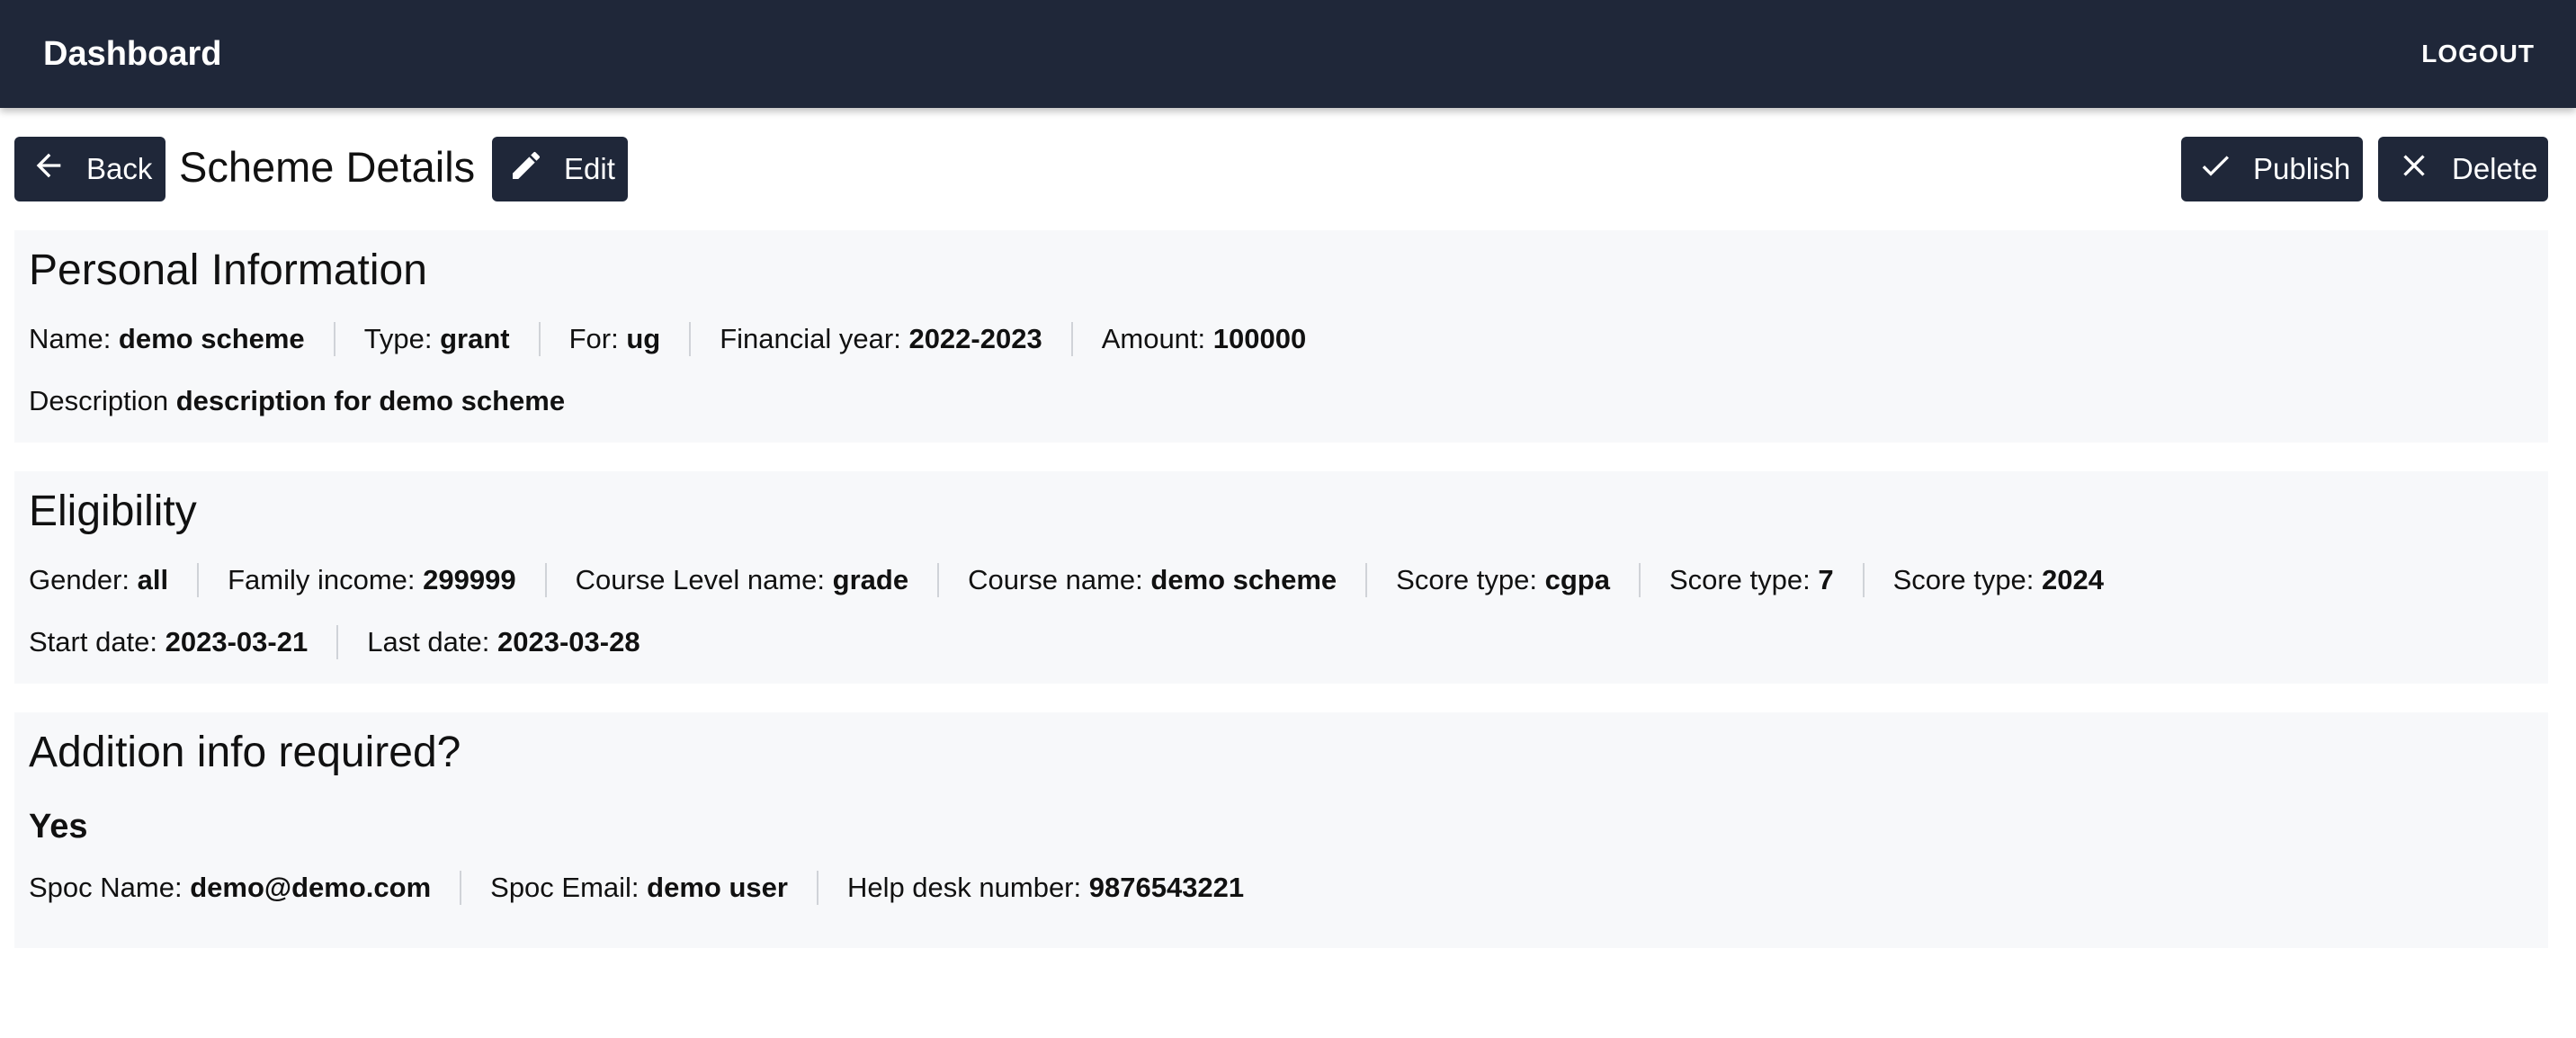 This screenshot has width=2576, height=1038. What do you see at coordinates (120, 168) in the screenshot?
I see `back-button-label: Back` at bounding box center [120, 168].